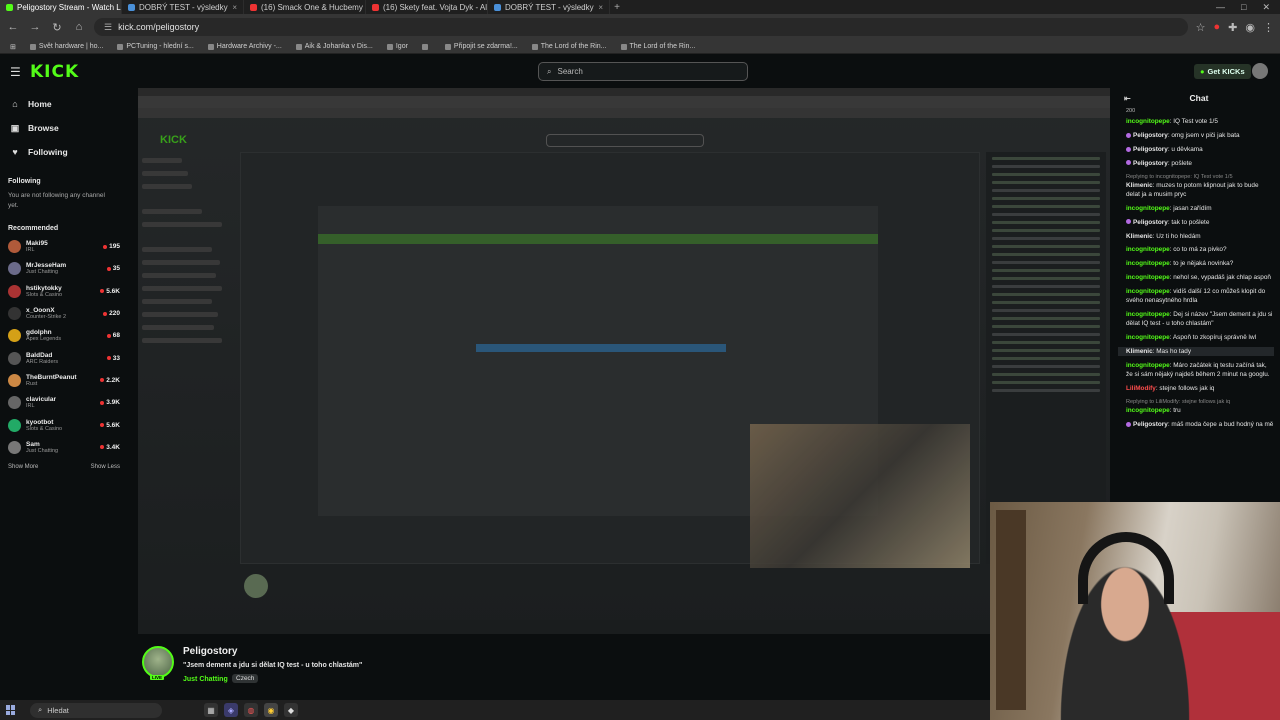 Image resolution: width=1280 pixels, height=720 pixels. What do you see at coordinates (1222, 71) in the screenshot?
I see `get-kicks-button: ● Get KICKs` at bounding box center [1222, 71].